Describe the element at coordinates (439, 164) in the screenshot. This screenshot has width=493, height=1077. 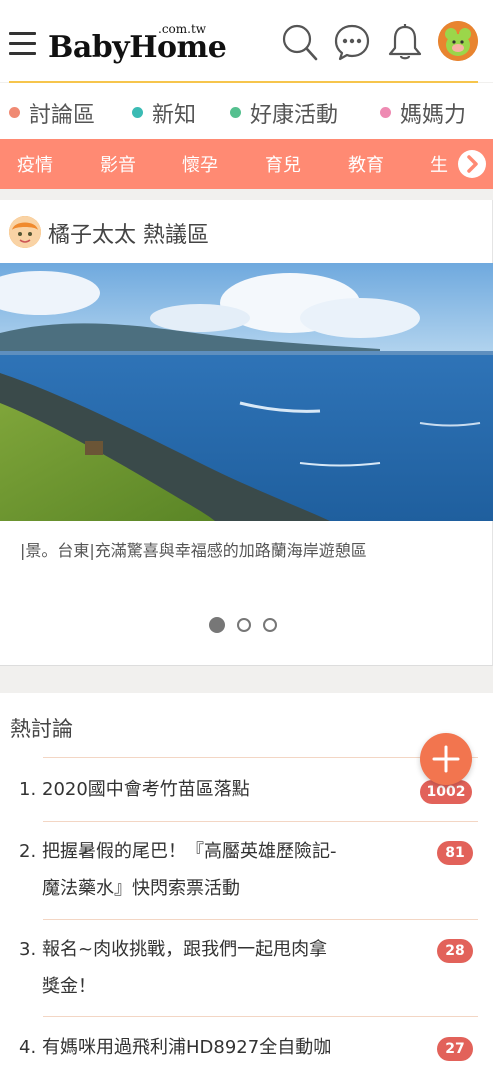
I see `tag-item: 生` at that location.